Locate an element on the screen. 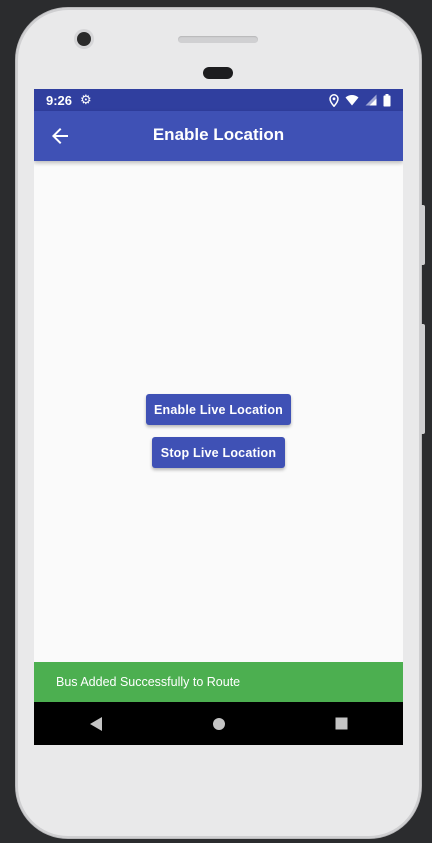 This screenshot has width=432, height=843. status-time: 9:26 is located at coordinates (59, 100).